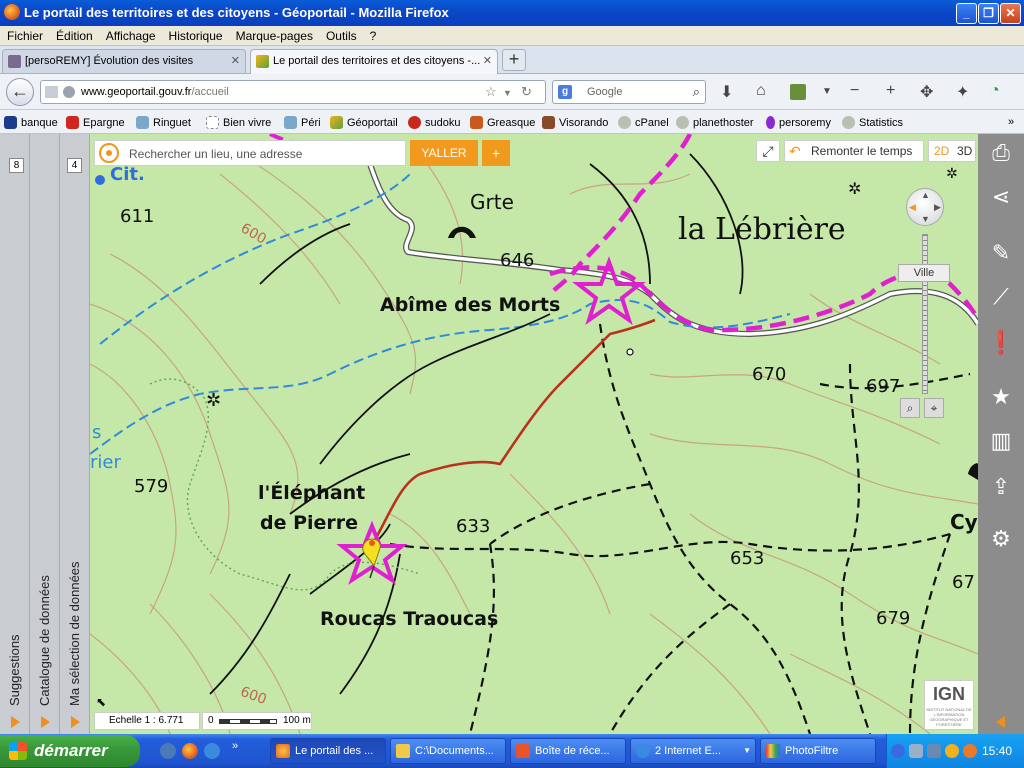  I want to click on tab-persoremy: [persoREMY] Évolution des visites ✕, so click(124, 61).